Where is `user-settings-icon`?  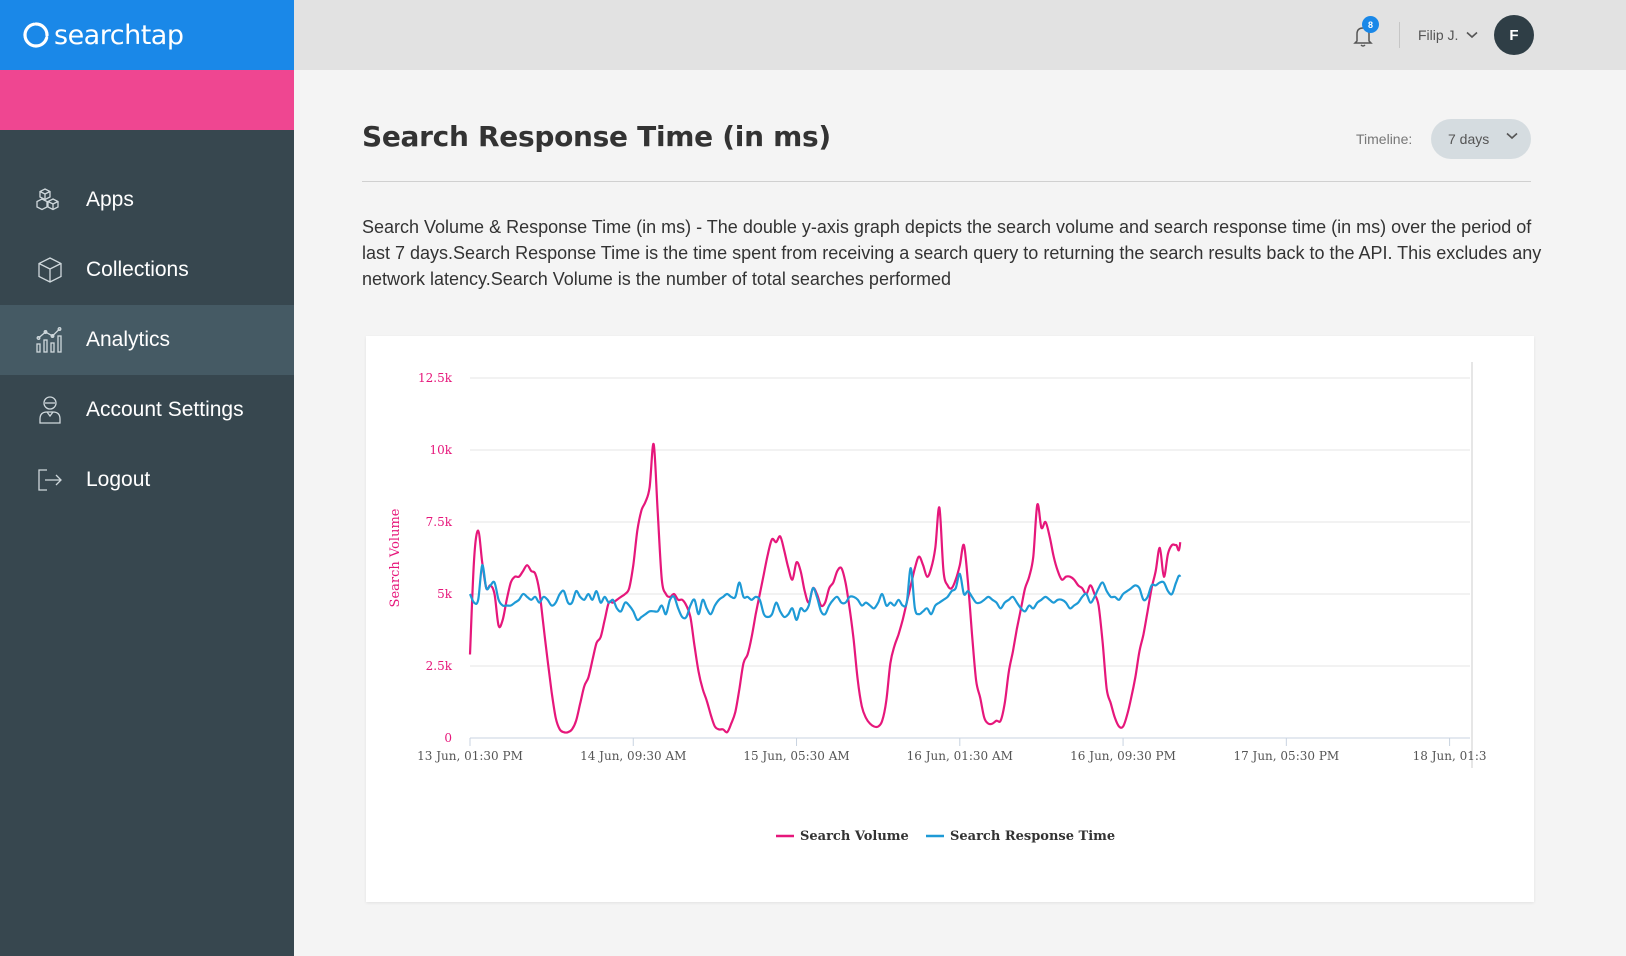
user-settings-icon is located at coordinates (50, 410).